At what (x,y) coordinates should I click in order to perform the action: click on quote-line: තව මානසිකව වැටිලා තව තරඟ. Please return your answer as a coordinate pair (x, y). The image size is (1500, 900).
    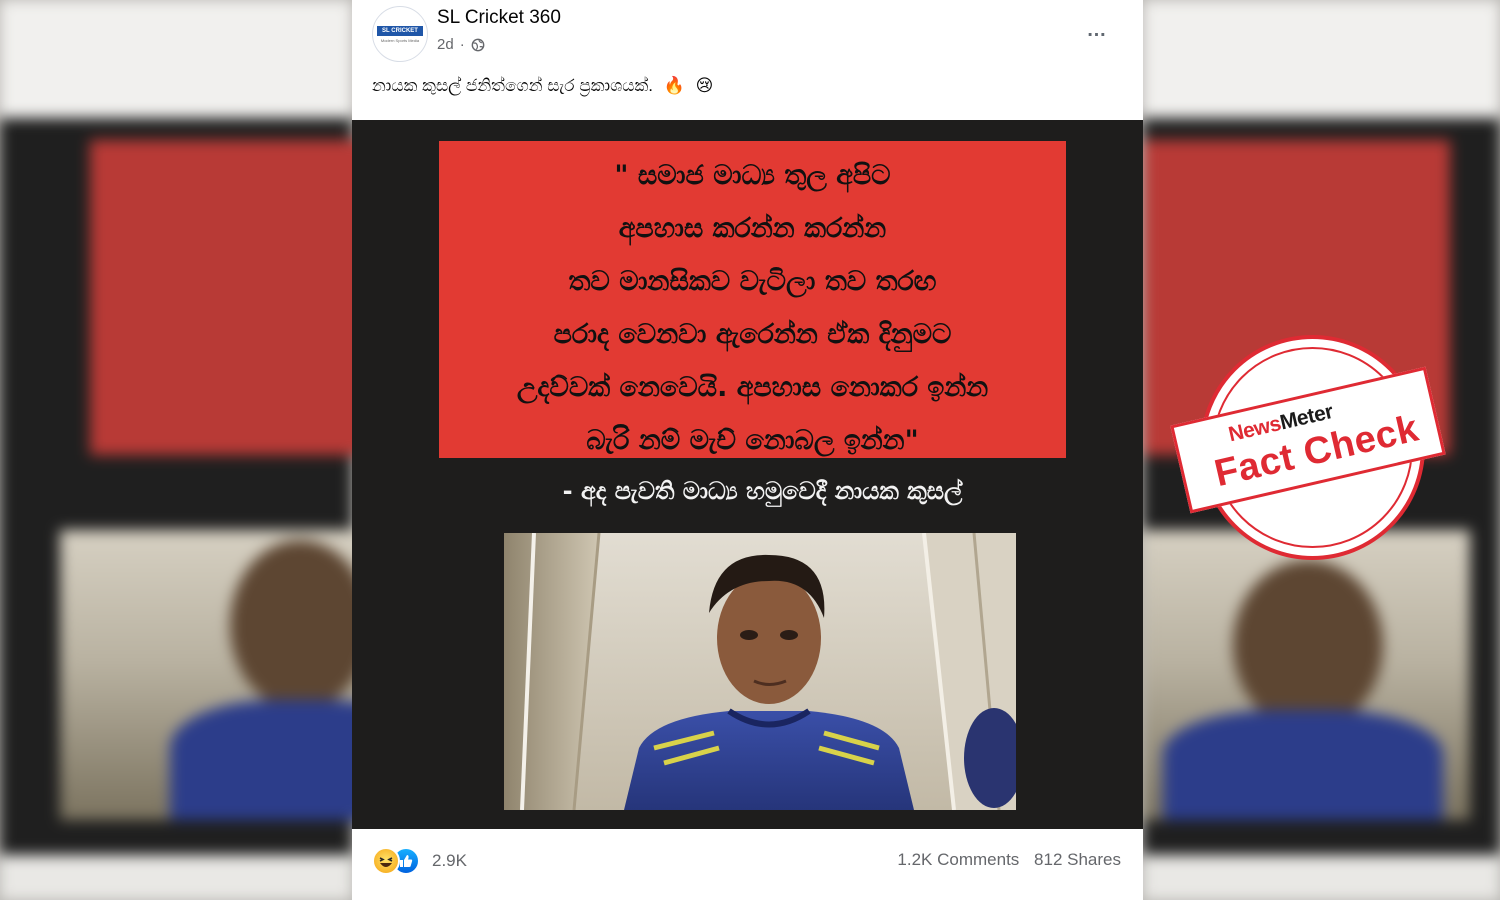
    Looking at the image, I should click on (752, 281).